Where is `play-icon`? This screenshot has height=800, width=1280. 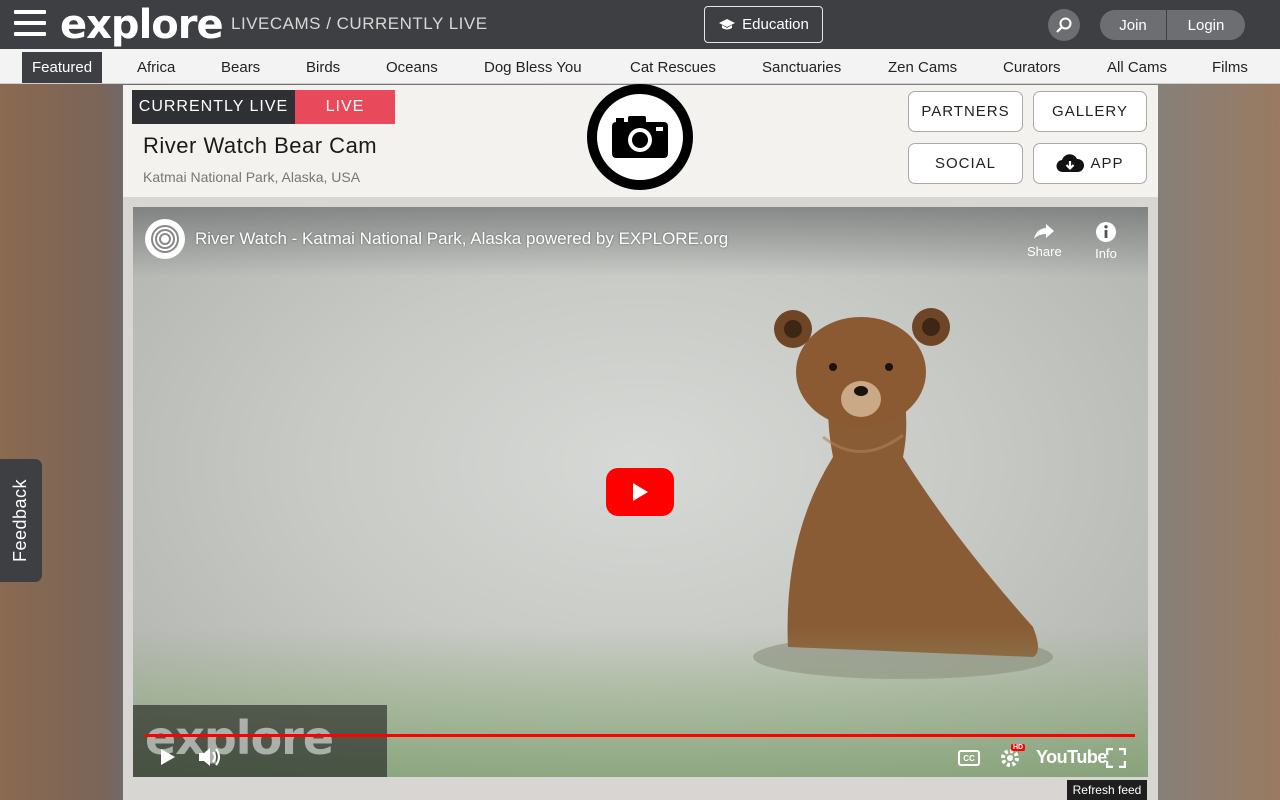 play-icon is located at coordinates (640, 492).